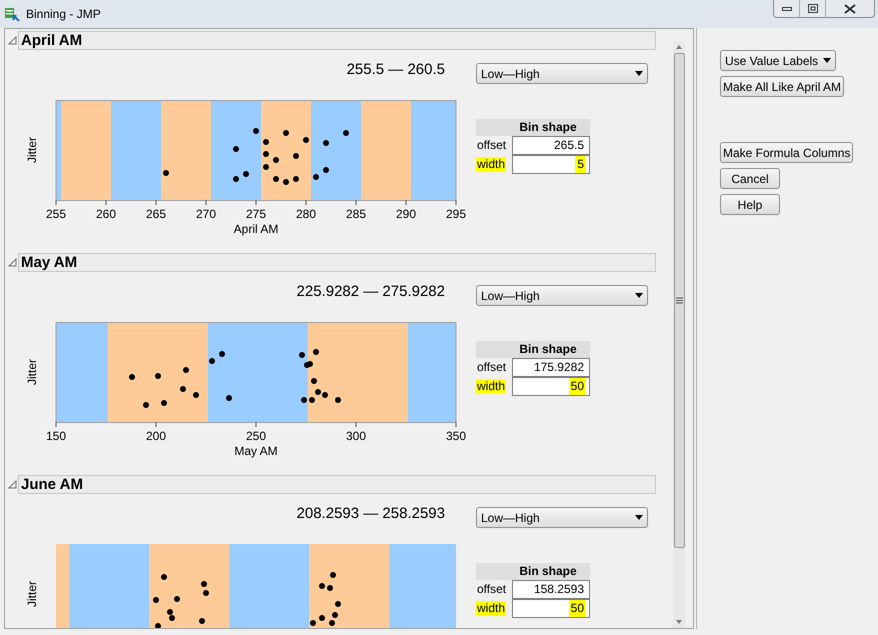 This screenshot has width=878, height=635. I want to click on axis-title: April AM, so click(256, 229).